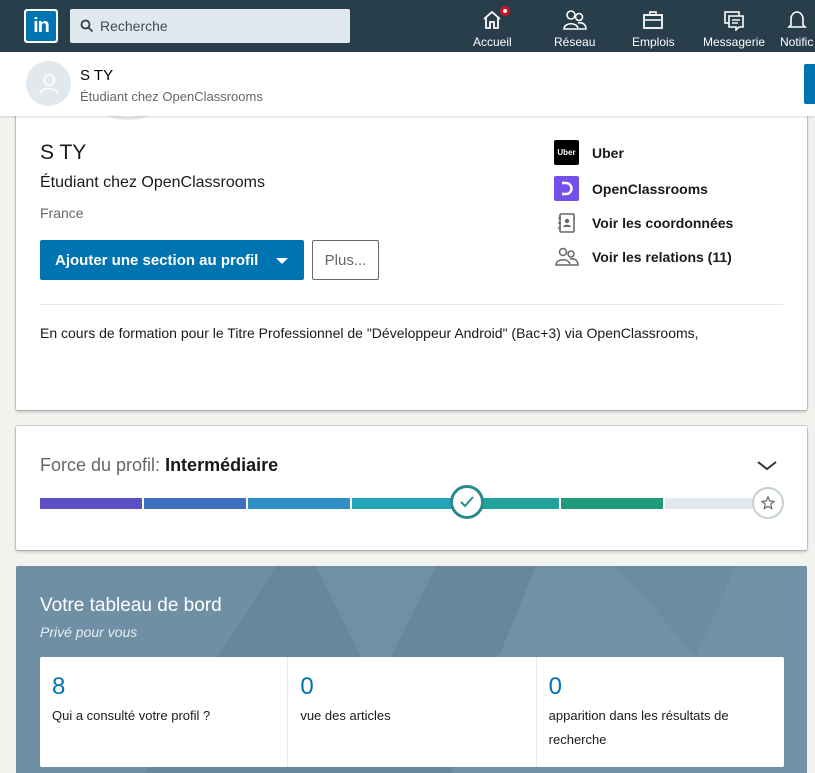  What do you see at coordinates (608, 152) in the screenshot?
I see `current-company-label: Uber` at bounding box center [608, 152].